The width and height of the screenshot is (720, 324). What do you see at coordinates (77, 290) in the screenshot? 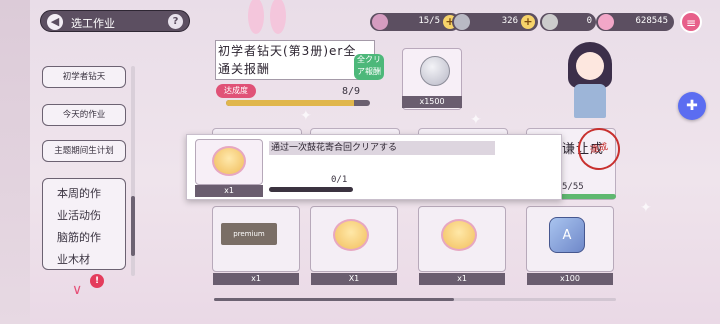
I see `chevron-down-icon: ∨` at bounding box center [77, 290].